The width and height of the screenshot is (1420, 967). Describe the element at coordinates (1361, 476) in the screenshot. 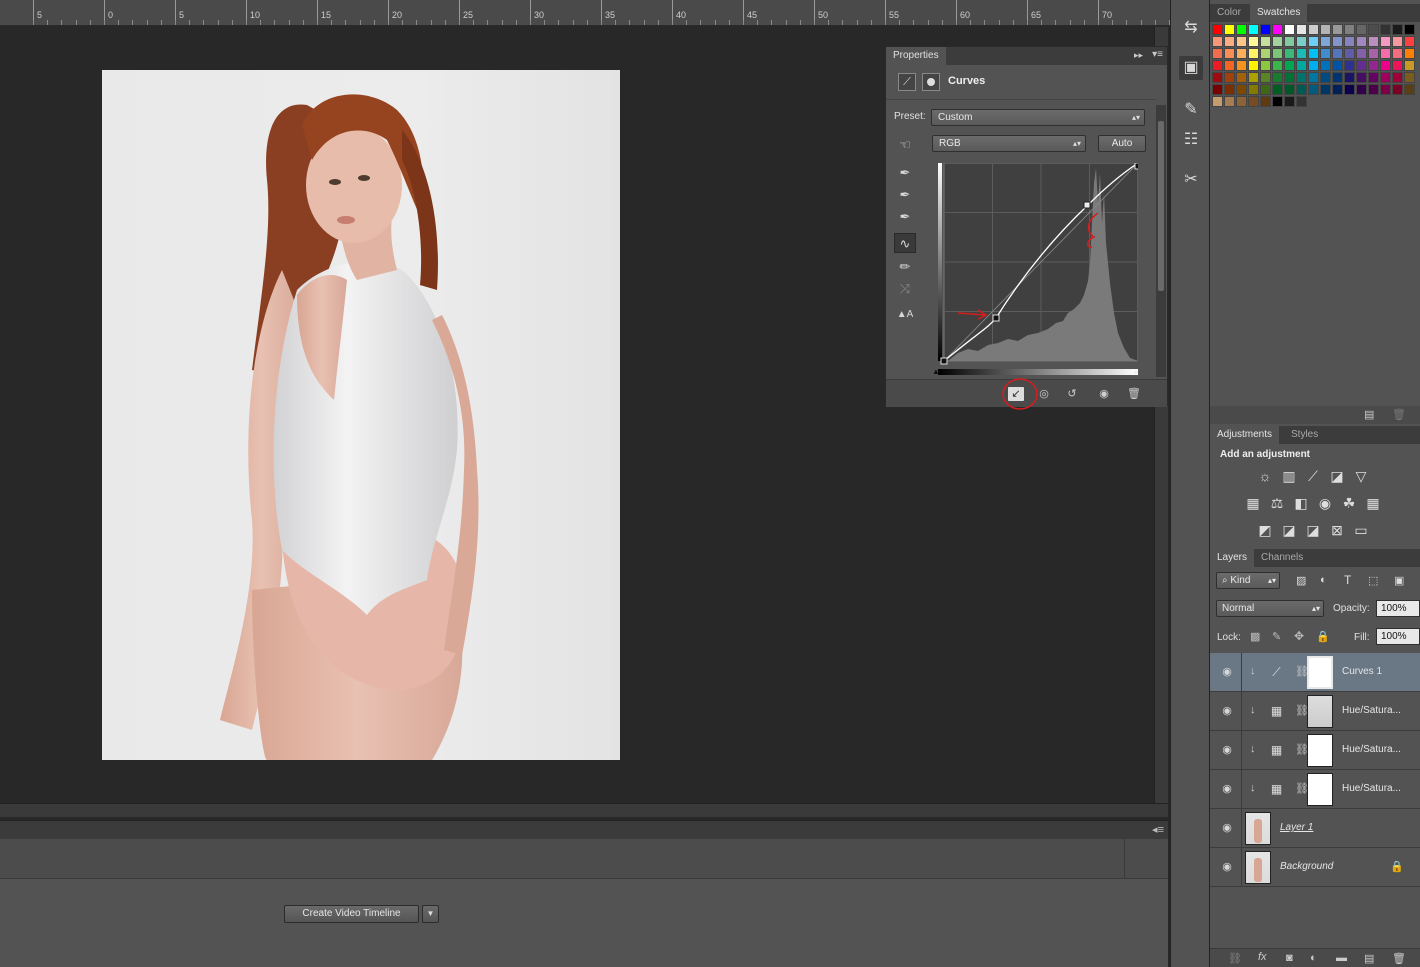

I see `vibrance-icon: ▽` at that location.